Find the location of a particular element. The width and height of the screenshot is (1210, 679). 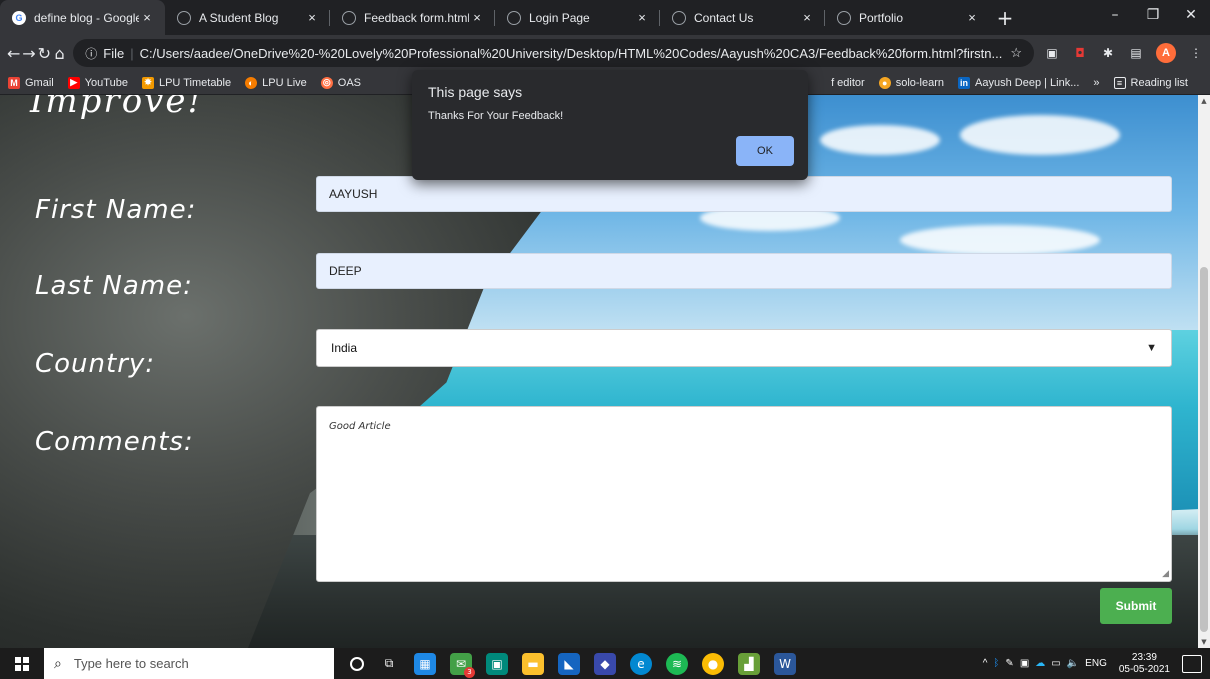

puzzle-extensions-icon: ✱ is located at coordinates (1108, 53).